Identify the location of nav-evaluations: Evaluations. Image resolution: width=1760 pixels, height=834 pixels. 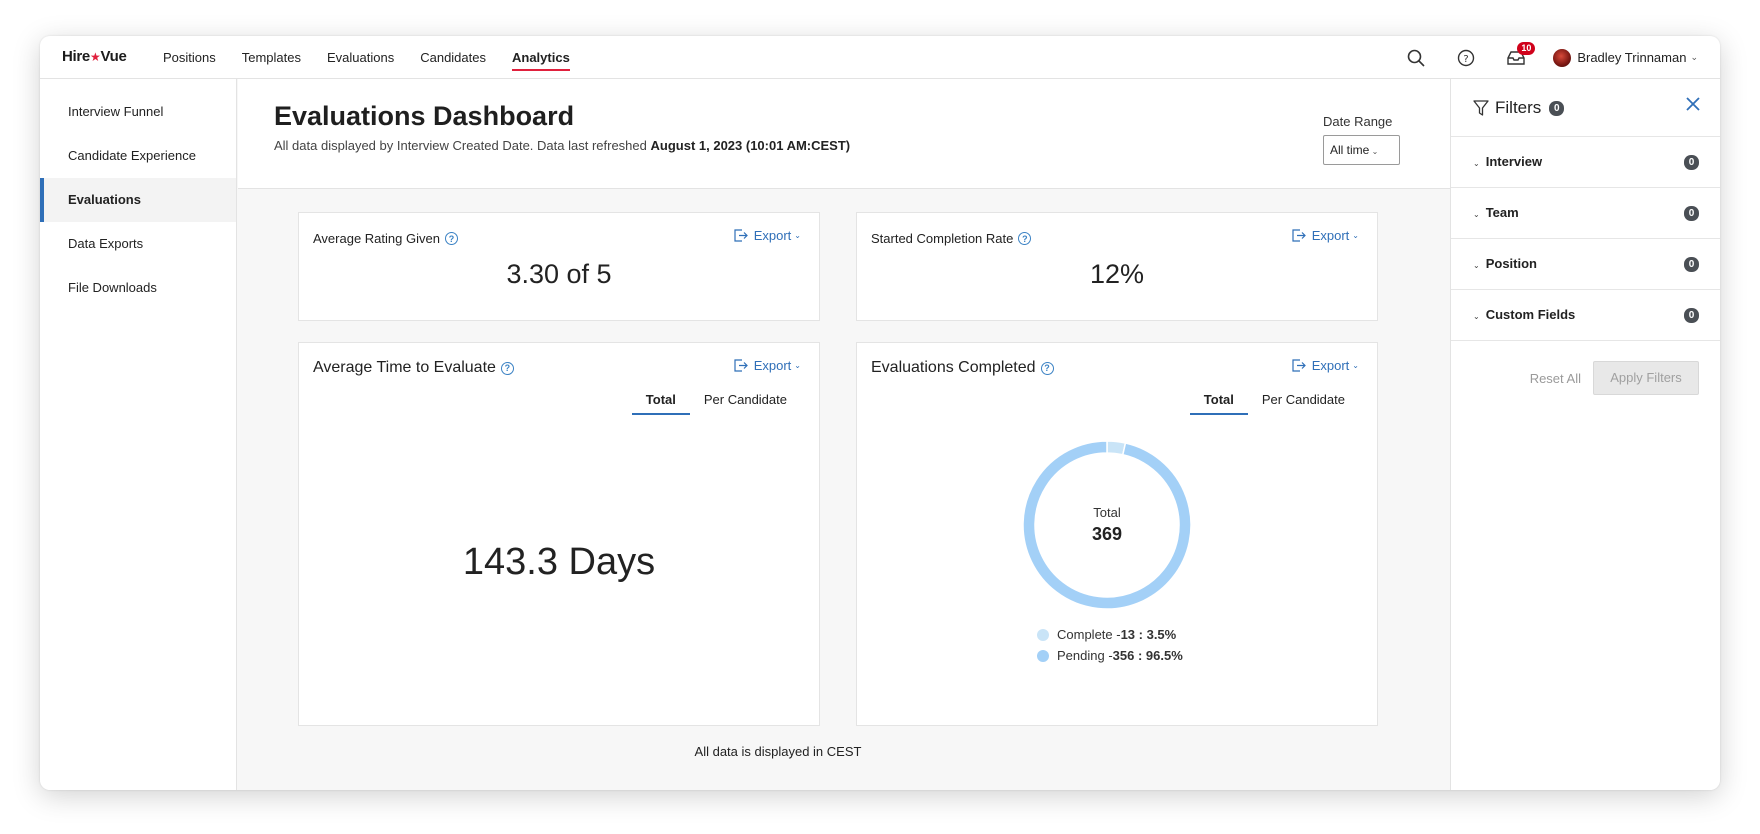
(360, 57).